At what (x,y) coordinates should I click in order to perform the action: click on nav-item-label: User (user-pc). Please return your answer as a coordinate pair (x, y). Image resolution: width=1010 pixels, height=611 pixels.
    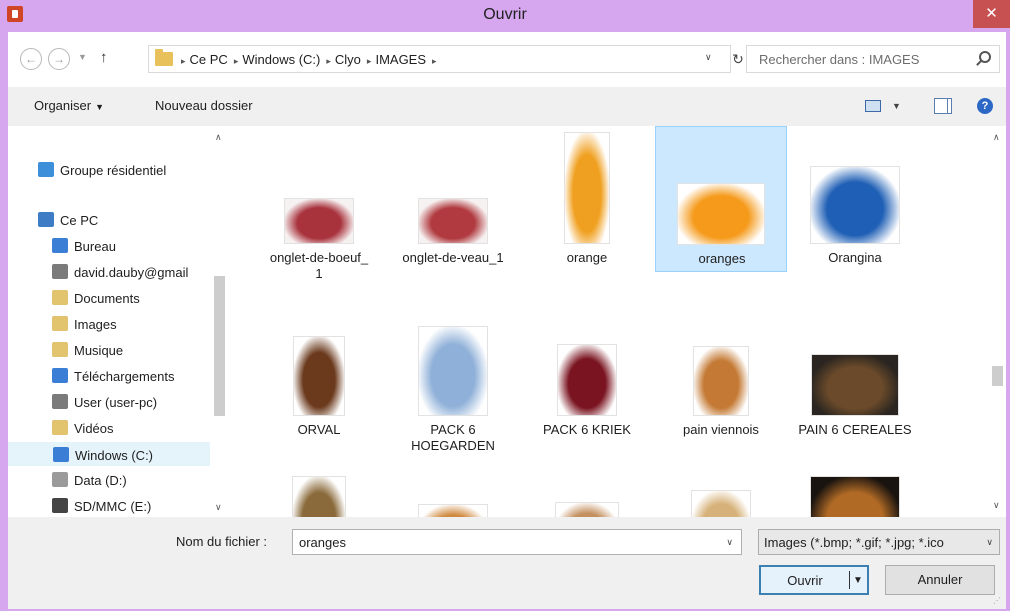
    Looking at the image, I should click on (116, 402).